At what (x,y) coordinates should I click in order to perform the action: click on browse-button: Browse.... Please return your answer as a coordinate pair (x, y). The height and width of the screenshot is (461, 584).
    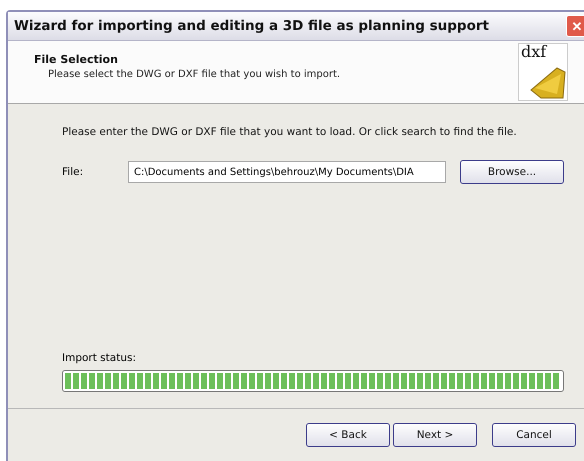
    Looking at the image, I should click on (512, 172).